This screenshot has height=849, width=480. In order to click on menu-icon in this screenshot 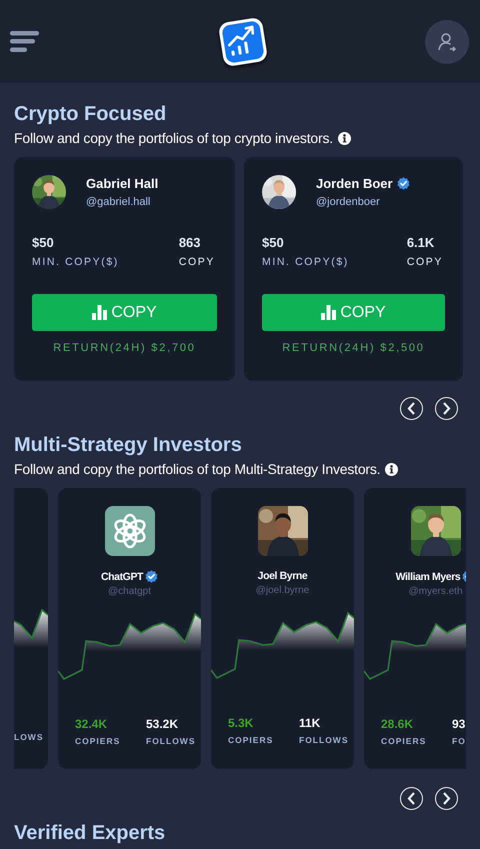, I will do `click(24, 41)`.